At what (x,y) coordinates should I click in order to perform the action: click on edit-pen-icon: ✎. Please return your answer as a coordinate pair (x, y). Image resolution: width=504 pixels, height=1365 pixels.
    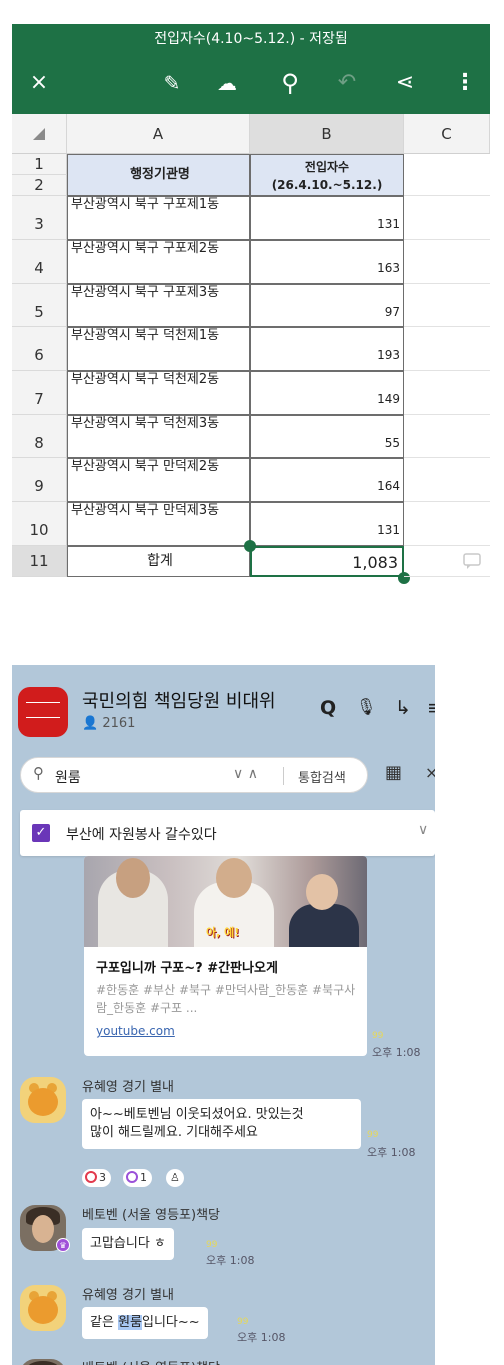
    Looking at the image, I should click on (172, 83).